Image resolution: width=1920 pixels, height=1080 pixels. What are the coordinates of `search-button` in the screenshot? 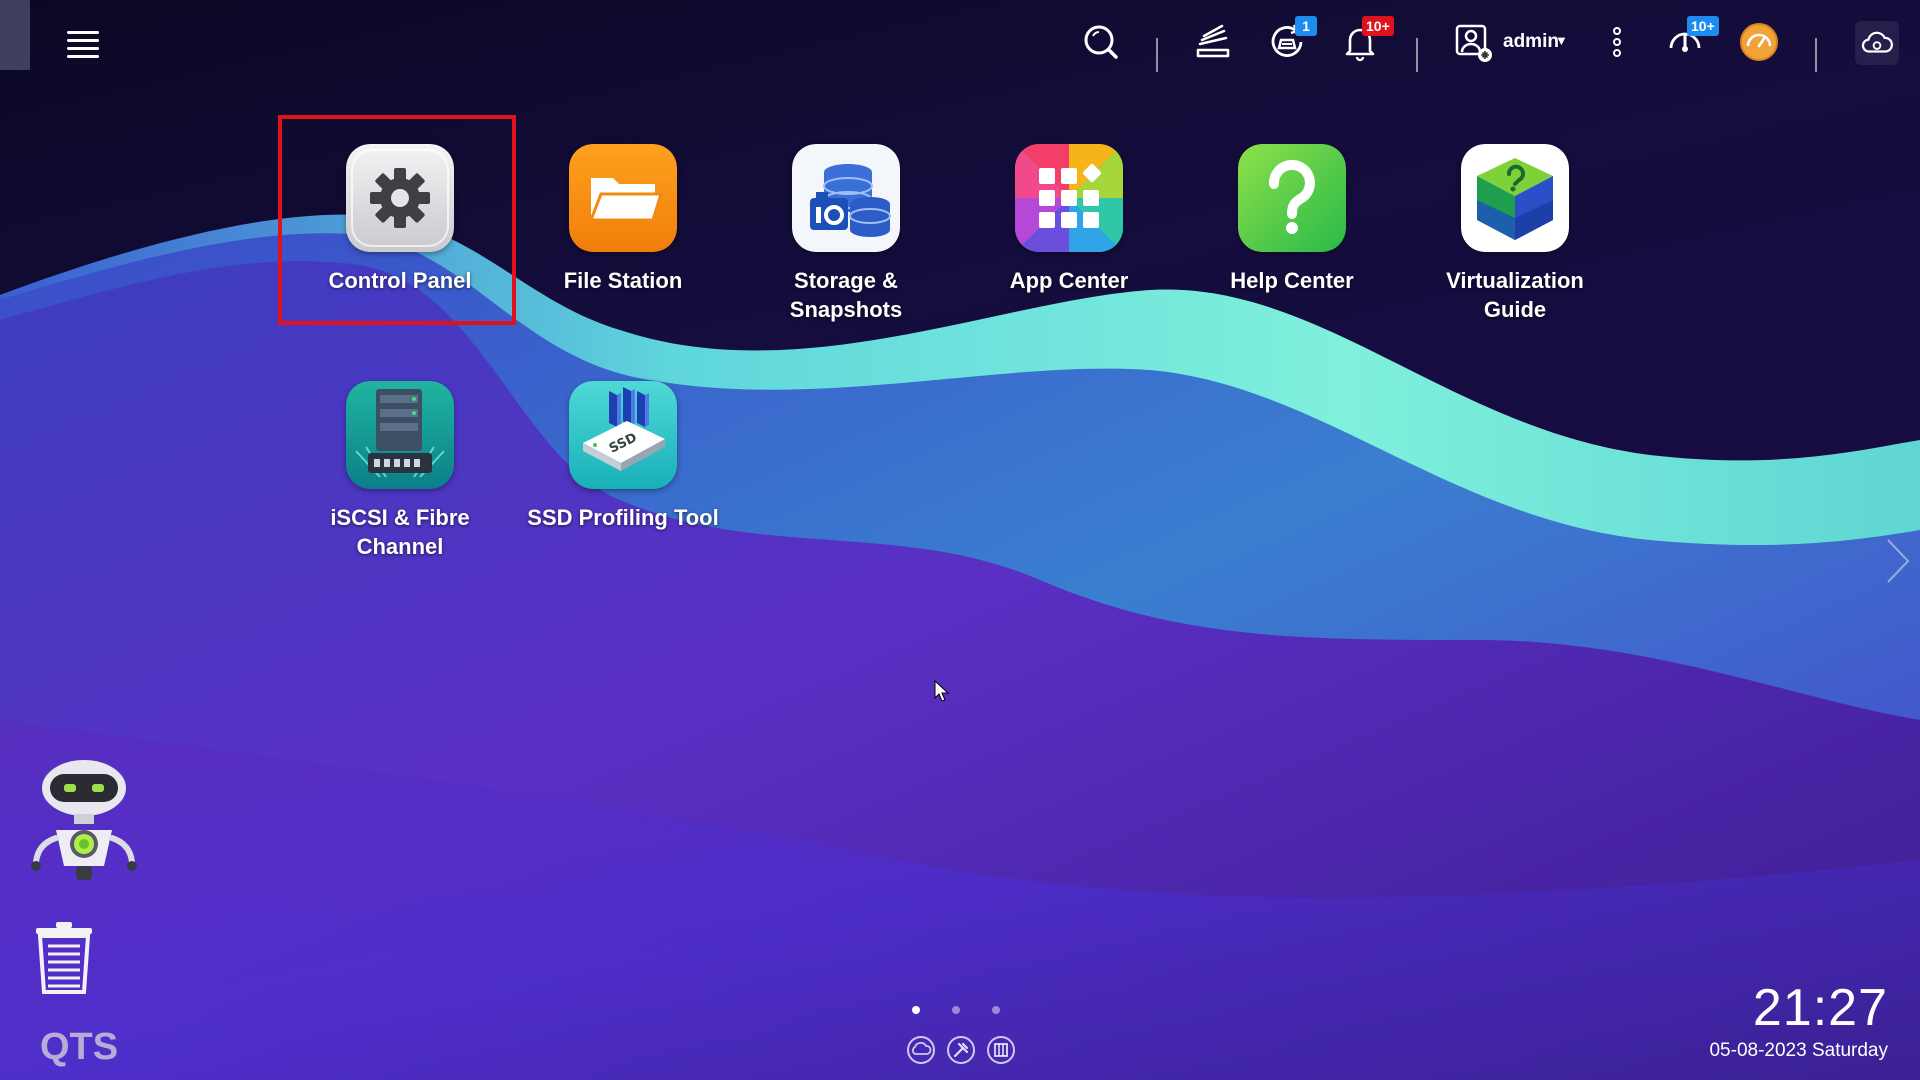 It's located at (1101, 42).